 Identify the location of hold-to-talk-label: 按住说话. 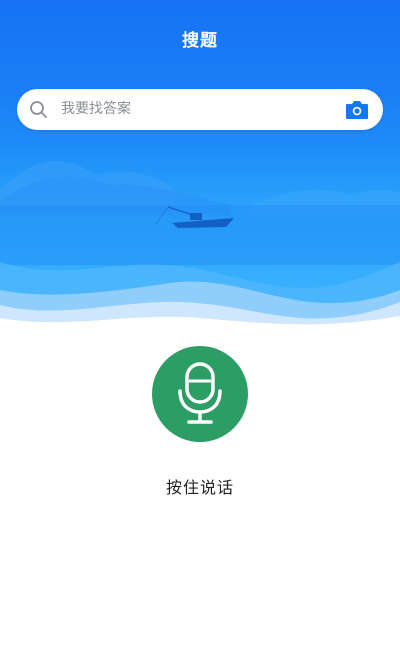
(199, 487).